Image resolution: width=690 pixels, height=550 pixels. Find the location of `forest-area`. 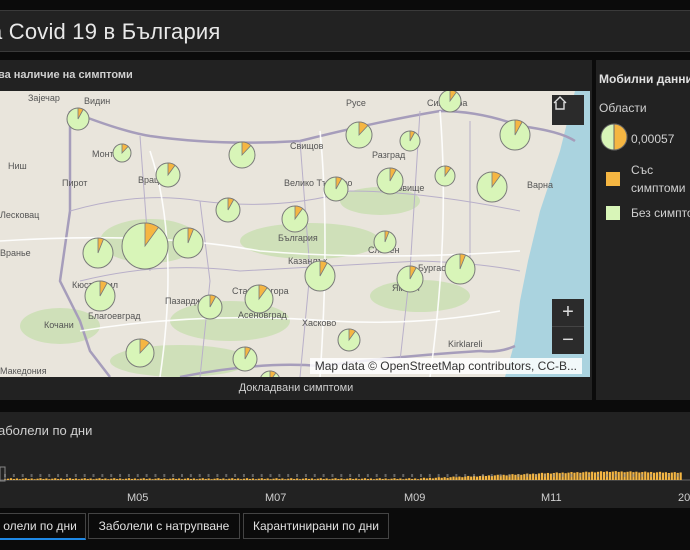

forest-area is located at coordinates (230, 321).